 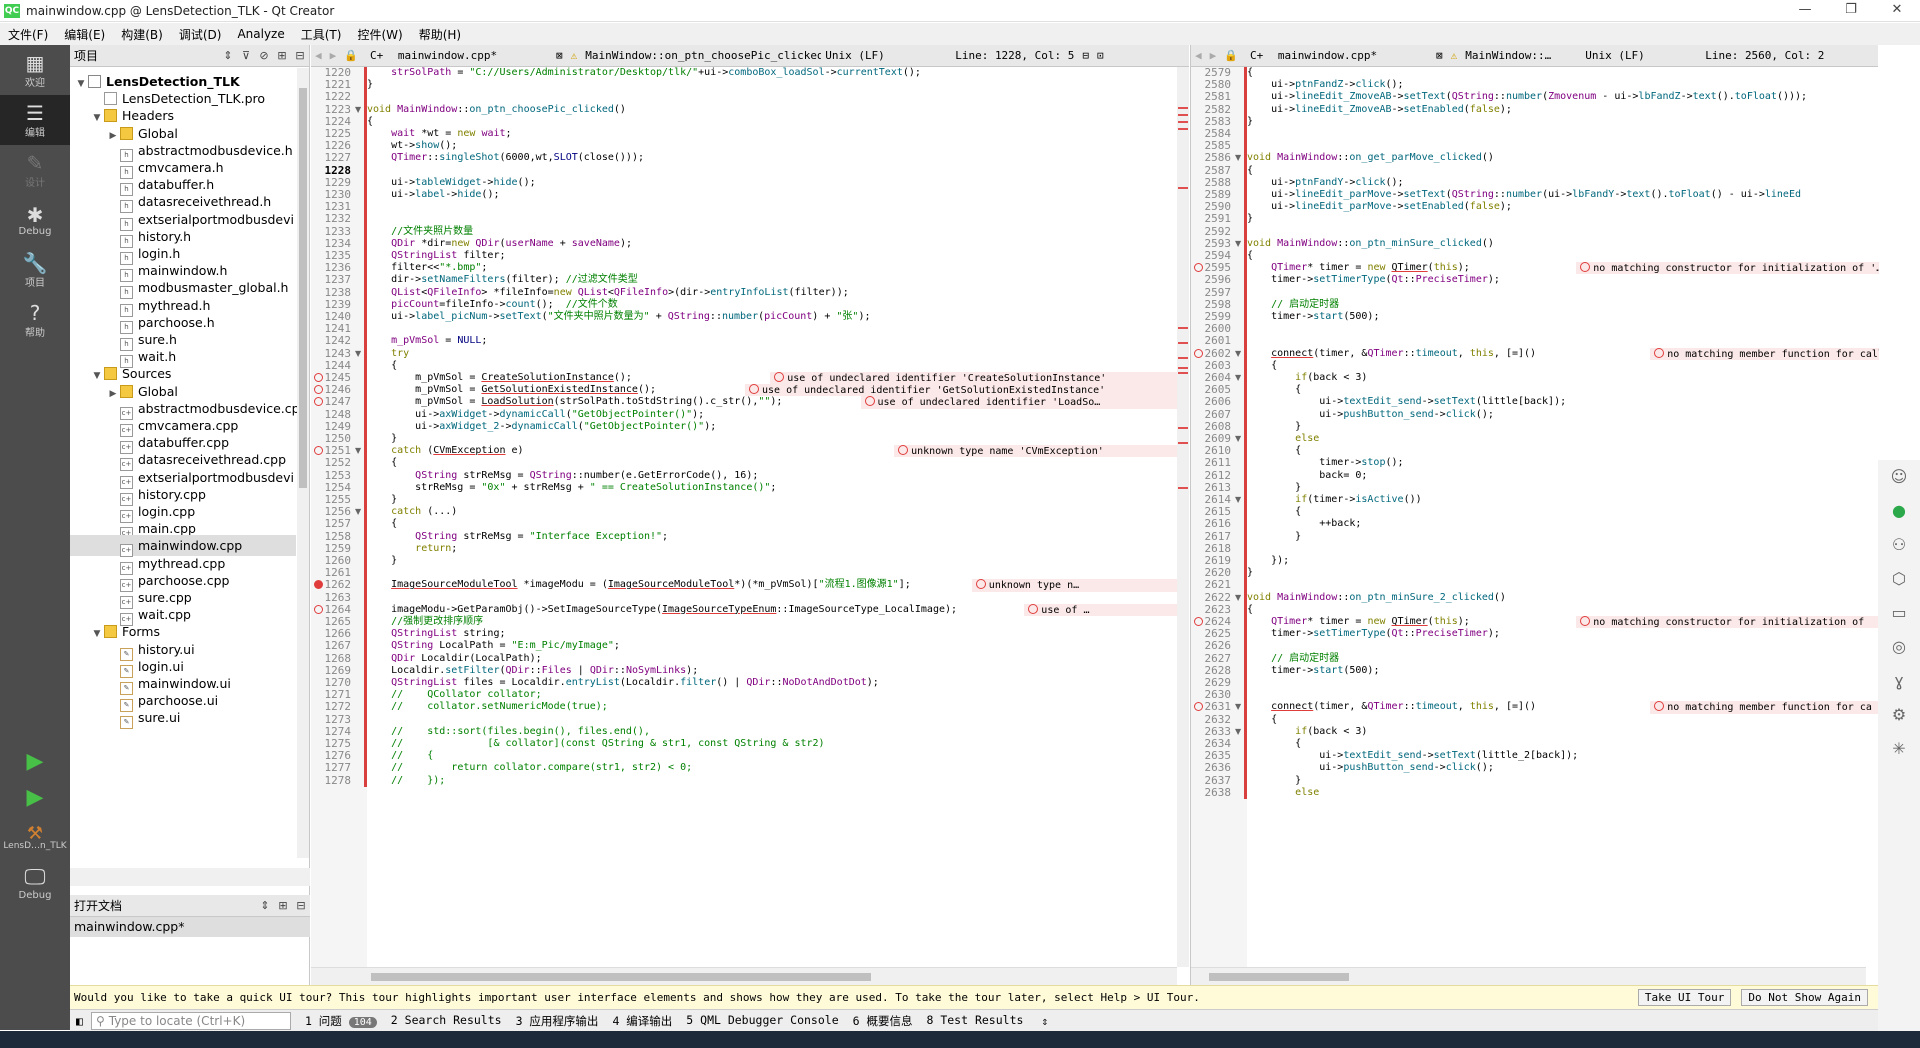 I want to click on output-tab: 3 应用程序输出, so click(x=557, y=1021).